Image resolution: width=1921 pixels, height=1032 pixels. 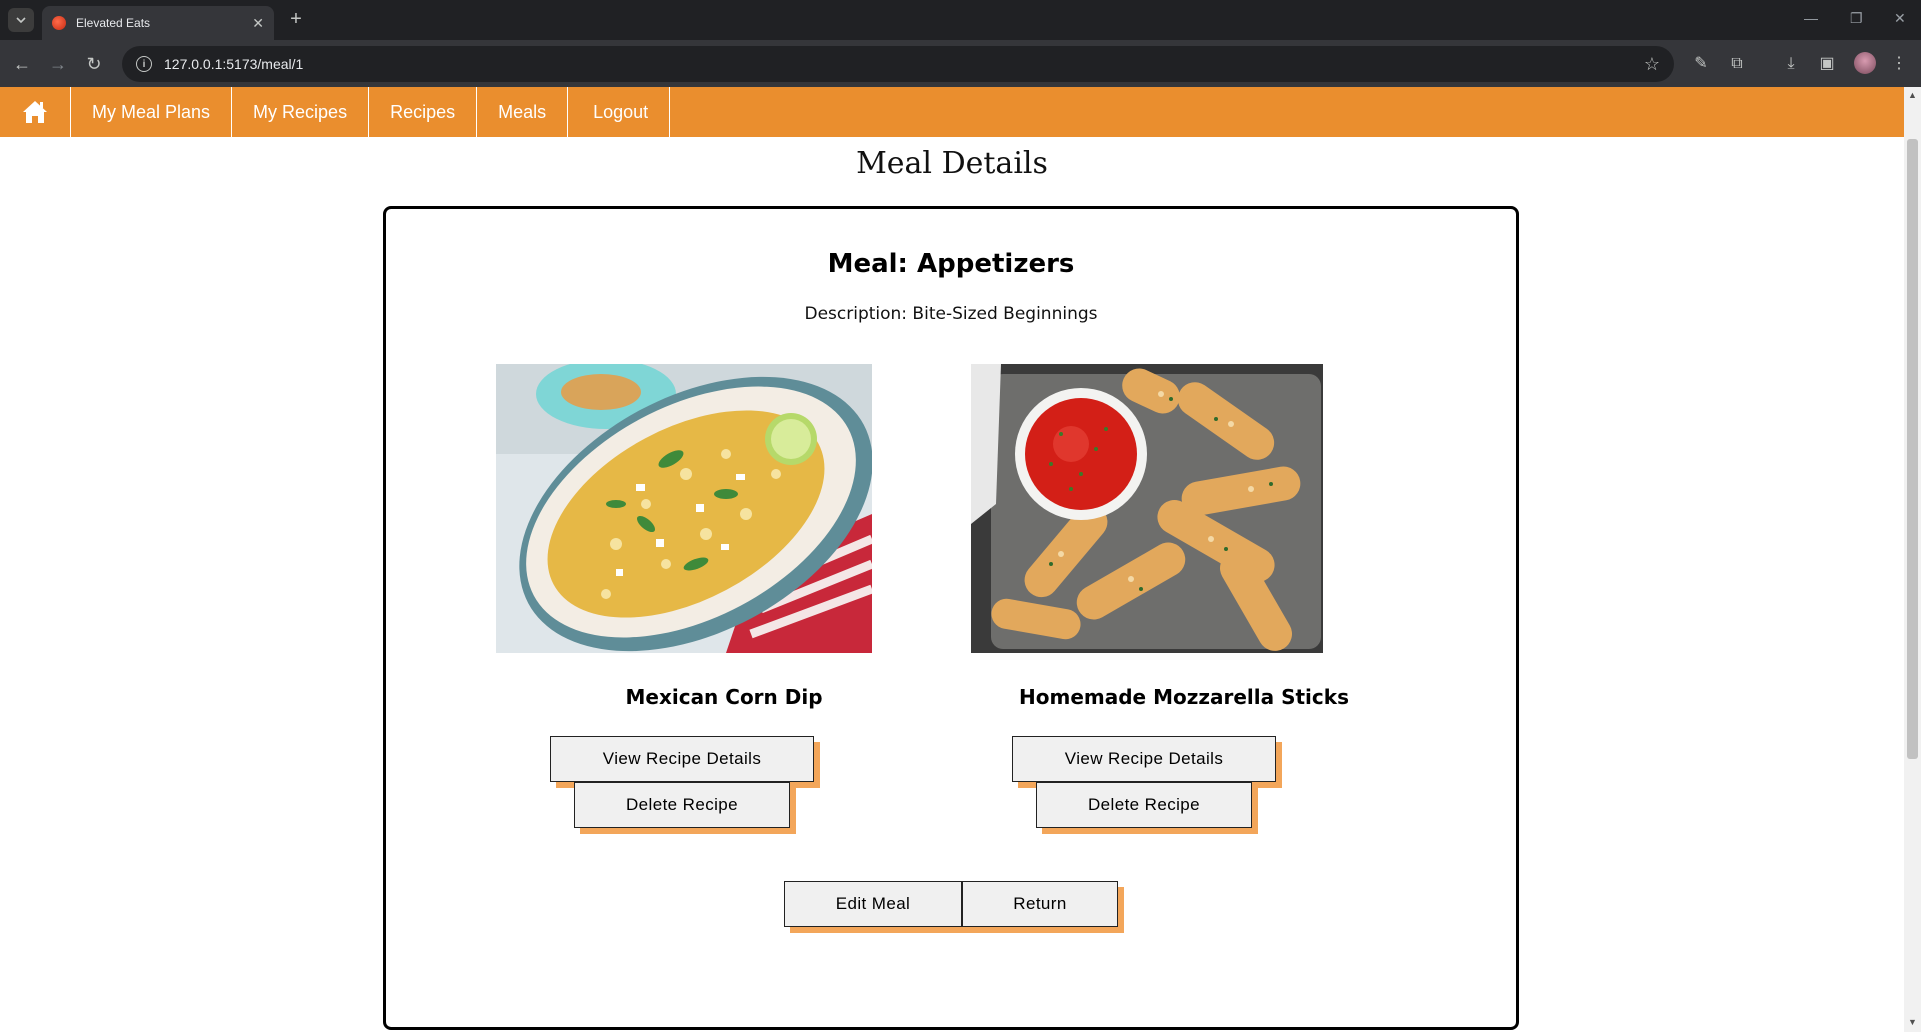 I want to click on chevron-down-icon, so click(x=21, y=20).